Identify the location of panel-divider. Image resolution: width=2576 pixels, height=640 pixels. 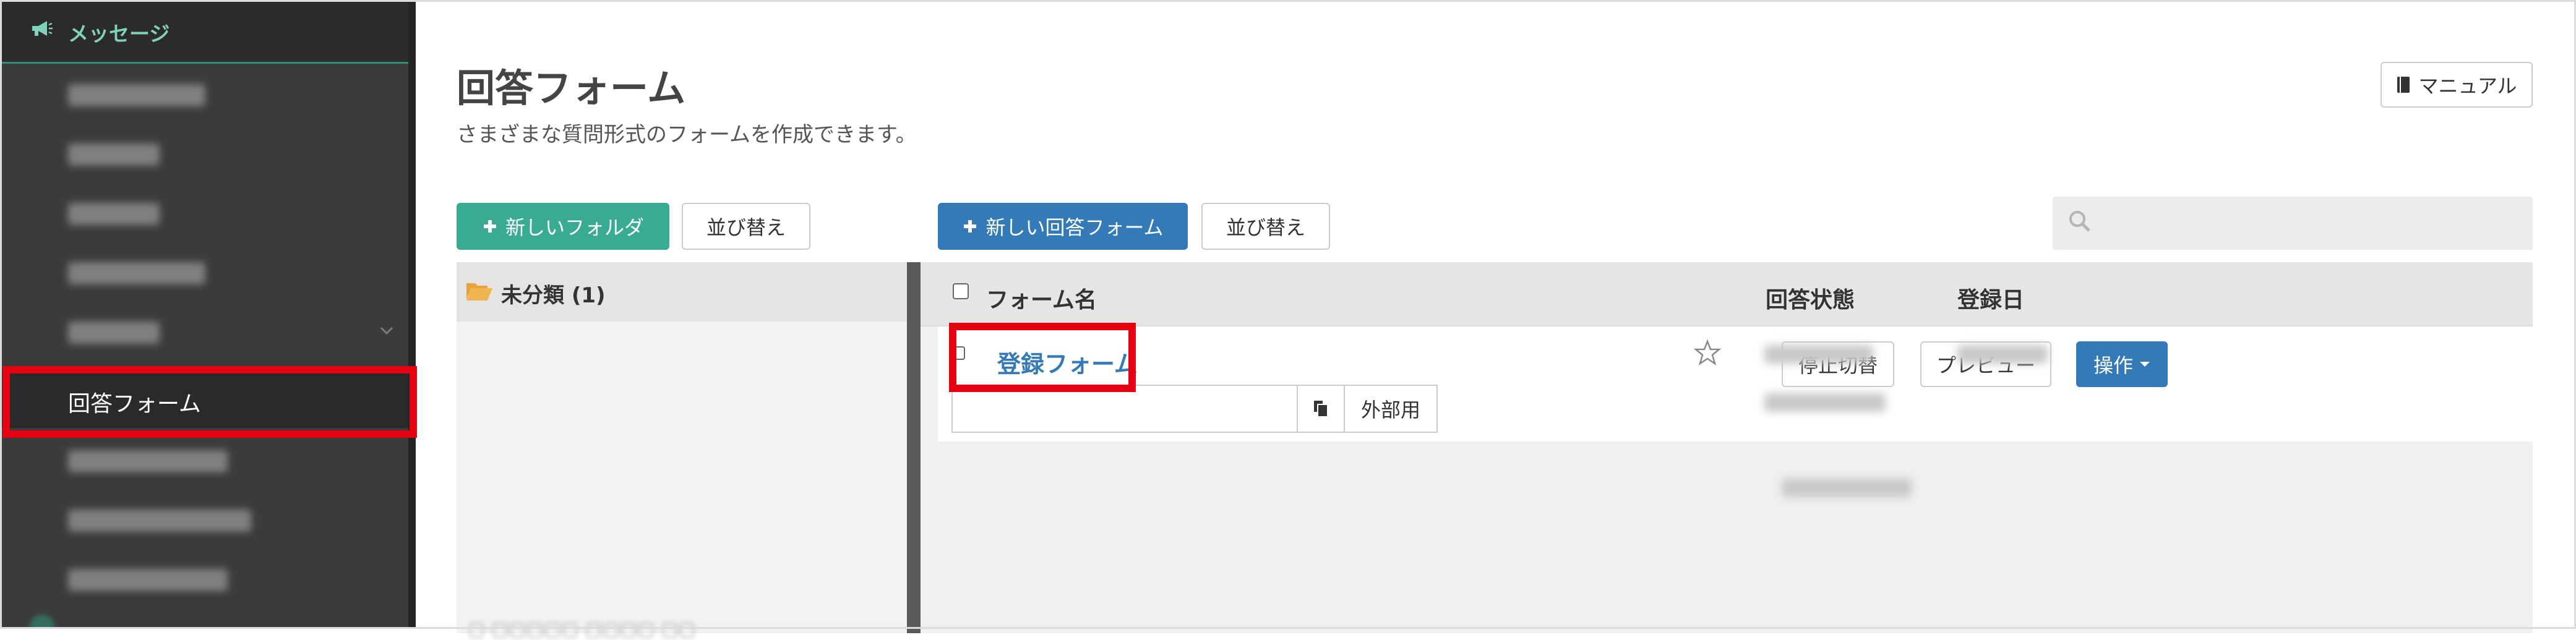
(914, 447).